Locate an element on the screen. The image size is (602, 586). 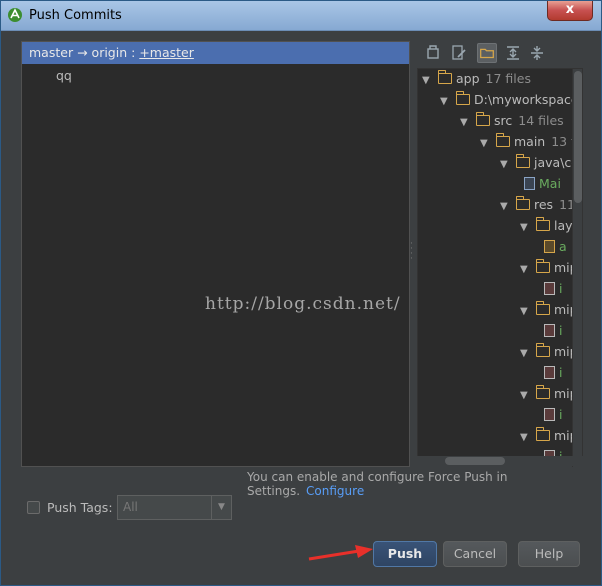
tree-toolbar is located at coordinates (501, 53).